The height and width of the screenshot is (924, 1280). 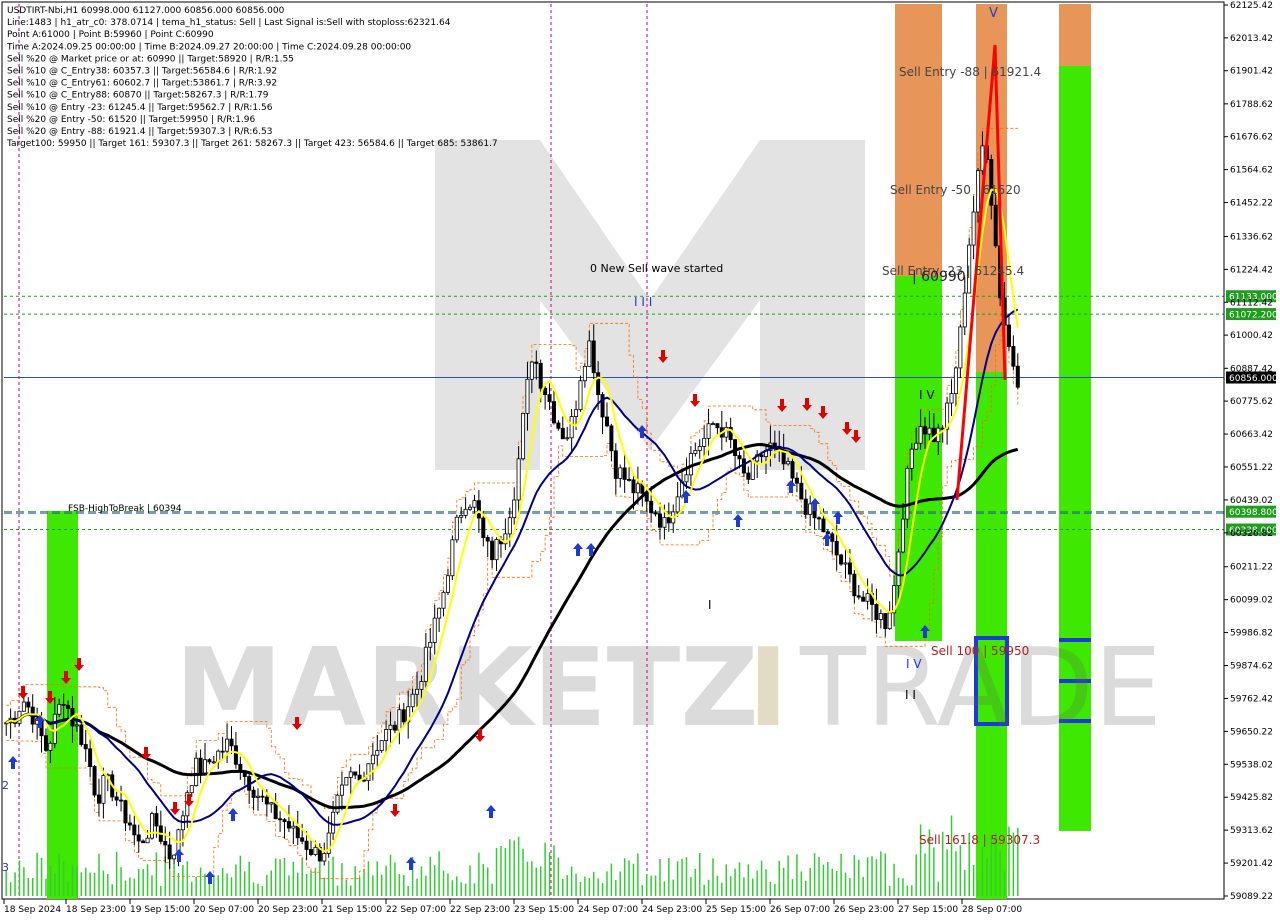 I want to click on price-tick-label: 61000.42, so click(x=1251, y=336).